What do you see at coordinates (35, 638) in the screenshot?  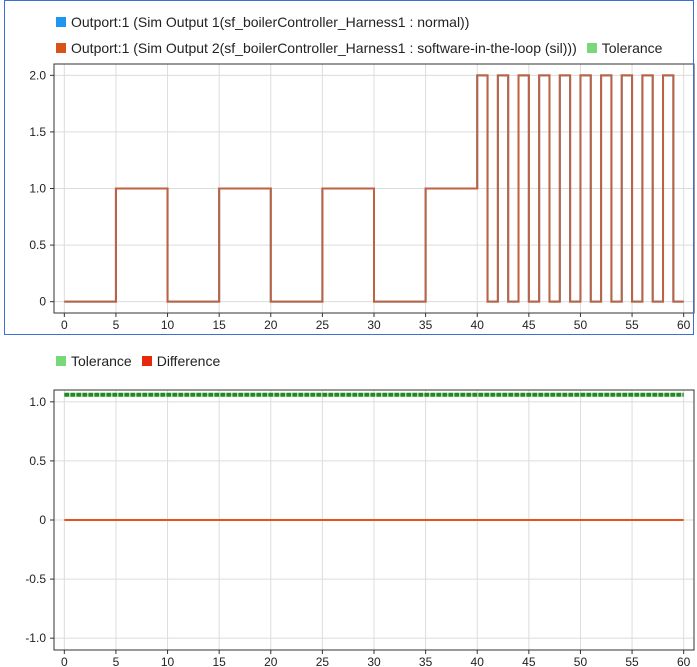 I see `y-tick-label: -1.0` at bounding box center [35, 638].